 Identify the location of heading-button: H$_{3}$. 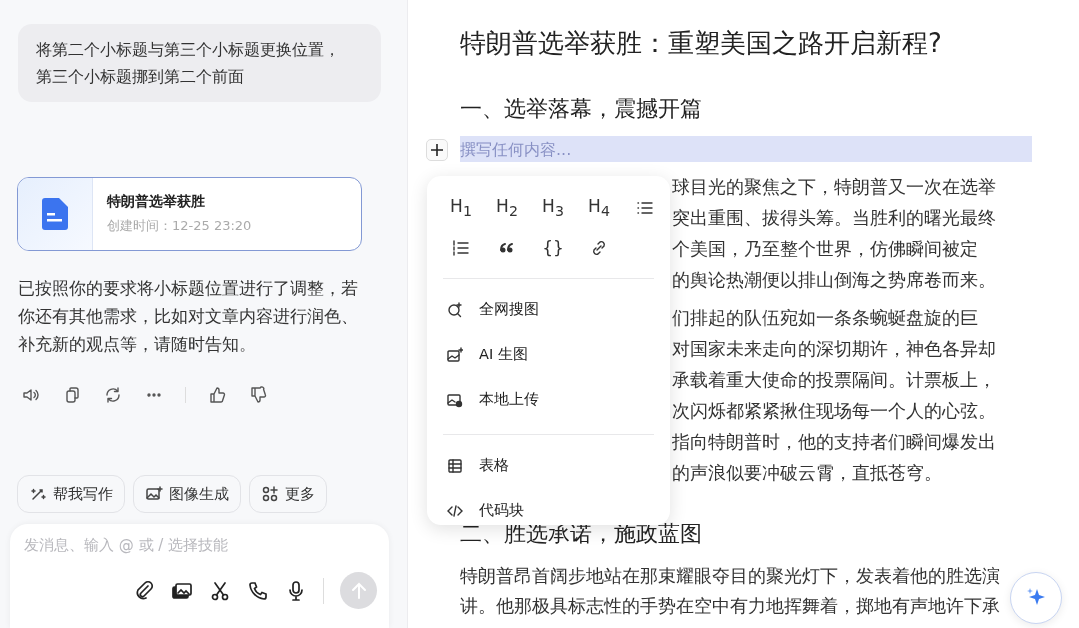
(553, 208).